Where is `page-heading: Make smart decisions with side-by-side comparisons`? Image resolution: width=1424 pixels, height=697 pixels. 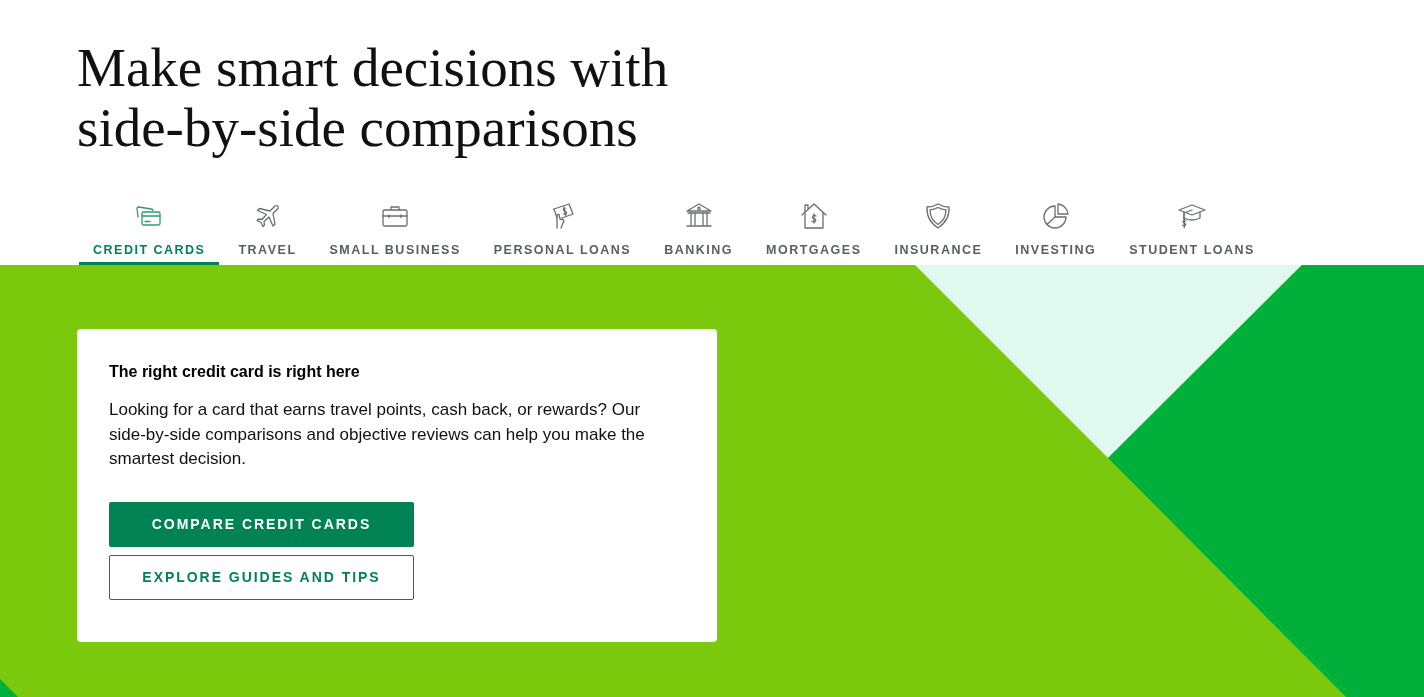
page-heading: Make smart decisions with side-by-side comparisons is located at coordinates (373, 98).